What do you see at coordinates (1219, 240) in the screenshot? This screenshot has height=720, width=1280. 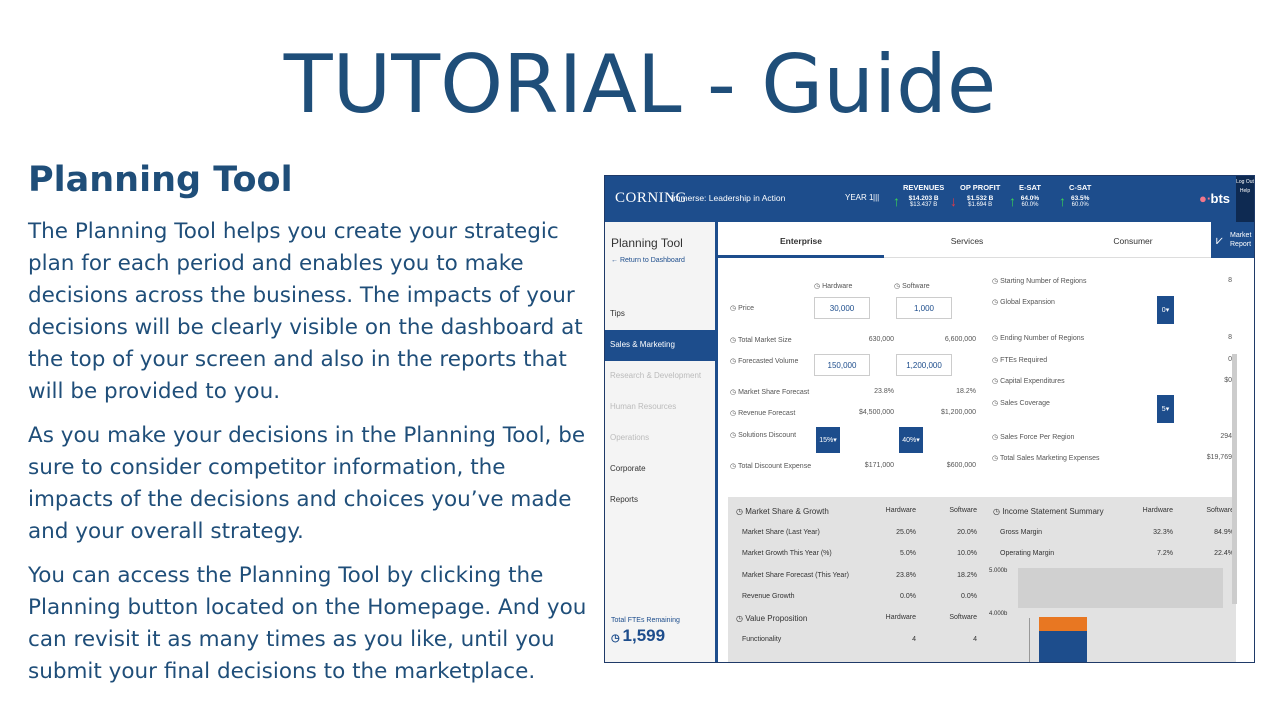 I see `chart-icon: ⩗` at bounding box center [1219, 240].